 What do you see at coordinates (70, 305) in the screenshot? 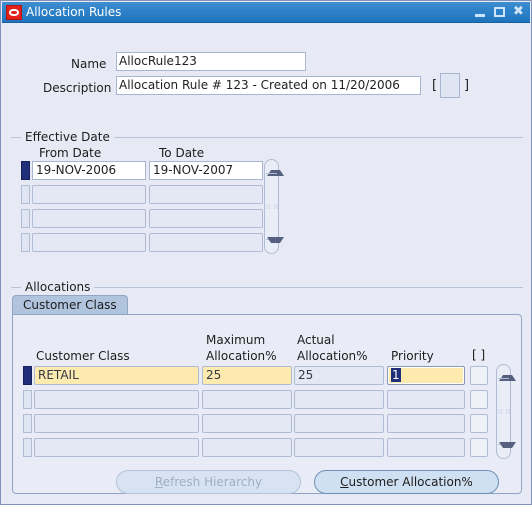
I see `tab-customer-class: Customer Class` at bounding box center [70, 305].